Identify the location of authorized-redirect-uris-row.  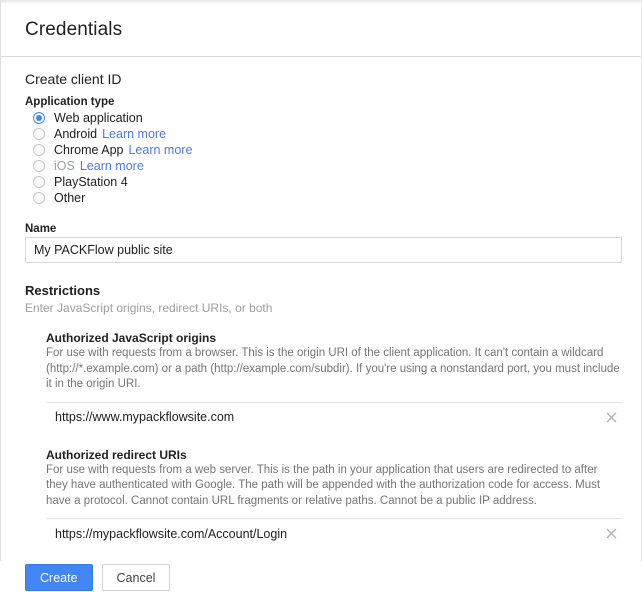
(334, 533).